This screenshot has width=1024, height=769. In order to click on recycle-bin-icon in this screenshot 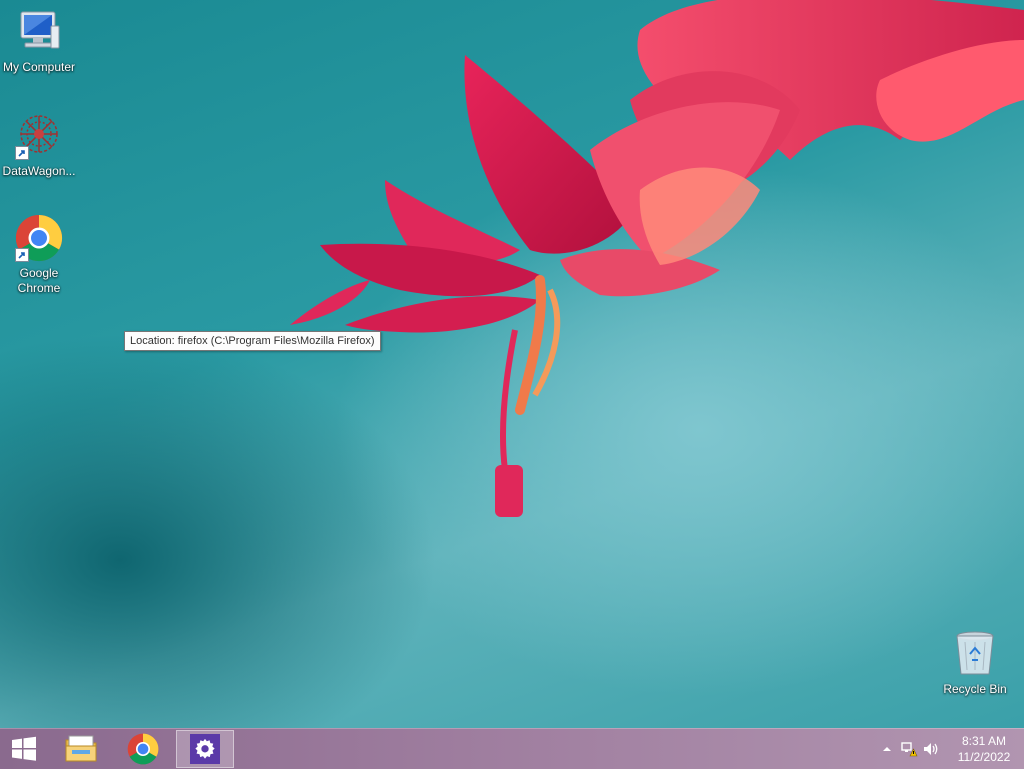, I will do `click(975, 654)`.